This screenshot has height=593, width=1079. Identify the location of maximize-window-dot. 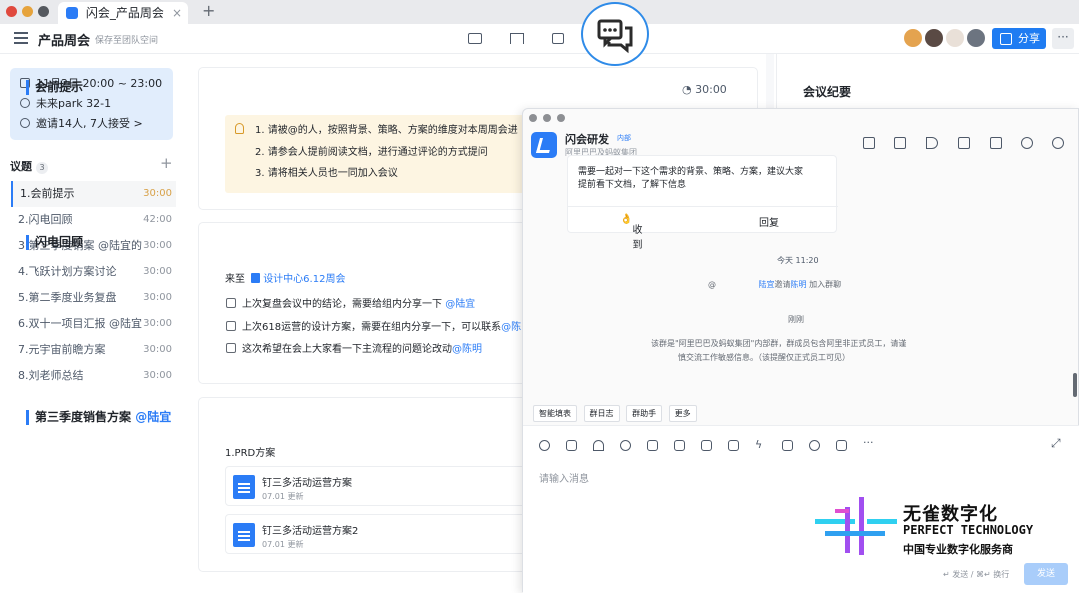
(43, 11).